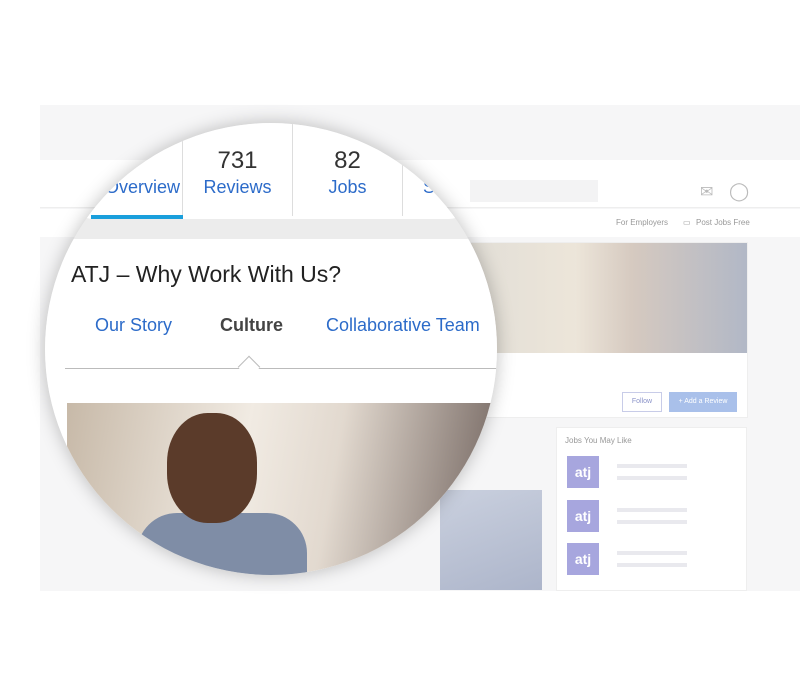  I want to click on jobs-you-may-like-panel: Jobs You May Like atj atj atj, so click(651, 509).